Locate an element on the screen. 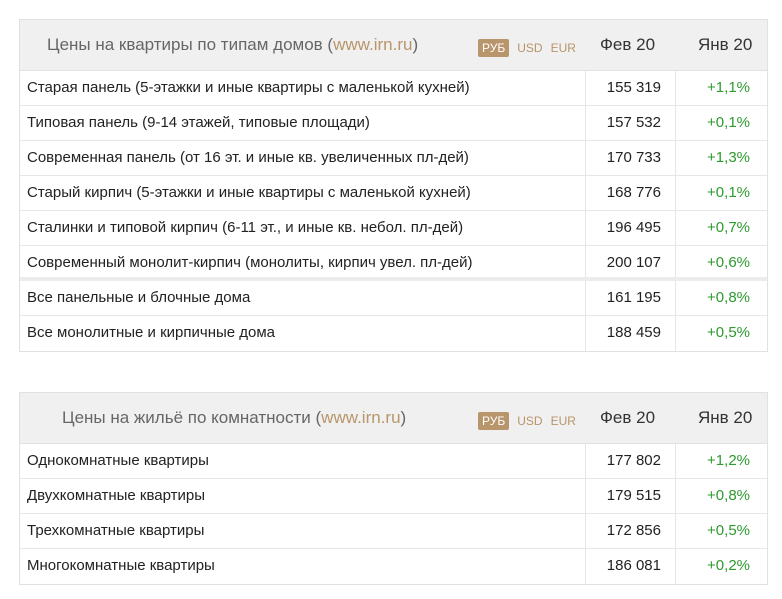 Image resolution: width=782 pixels, height=599 pixels. table-row: Однокомнатные квартиры 177 802 +1,2% is located at coordinates (393, 461).